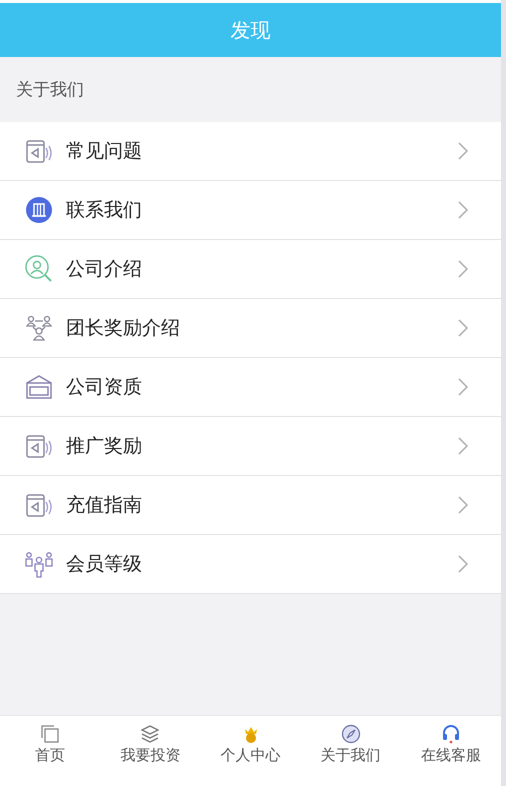 The width and height of the screenshot is (506, 786). What do you see at coordinates (50, 734) in the screenshot?
I see `pages-icon` at bounding box center [50, 734].